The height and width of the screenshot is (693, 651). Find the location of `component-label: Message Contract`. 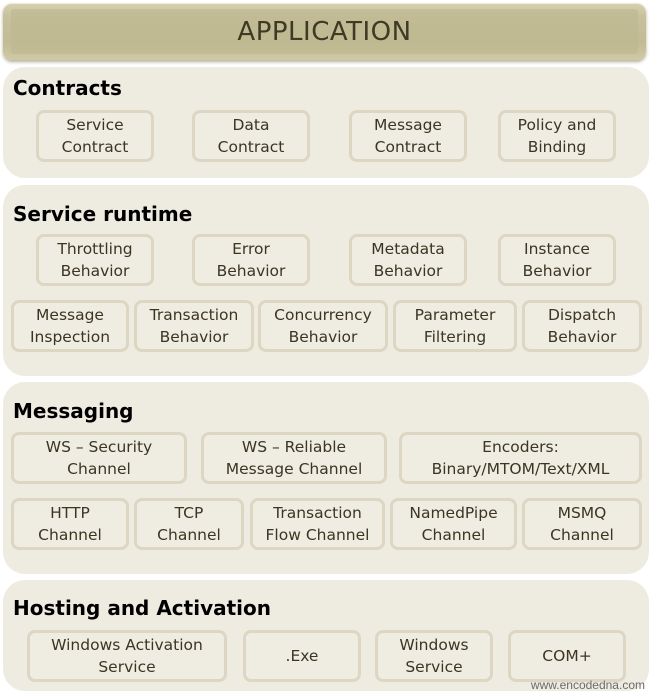

component-label: Message Contract is located at coordinates (408, 136).